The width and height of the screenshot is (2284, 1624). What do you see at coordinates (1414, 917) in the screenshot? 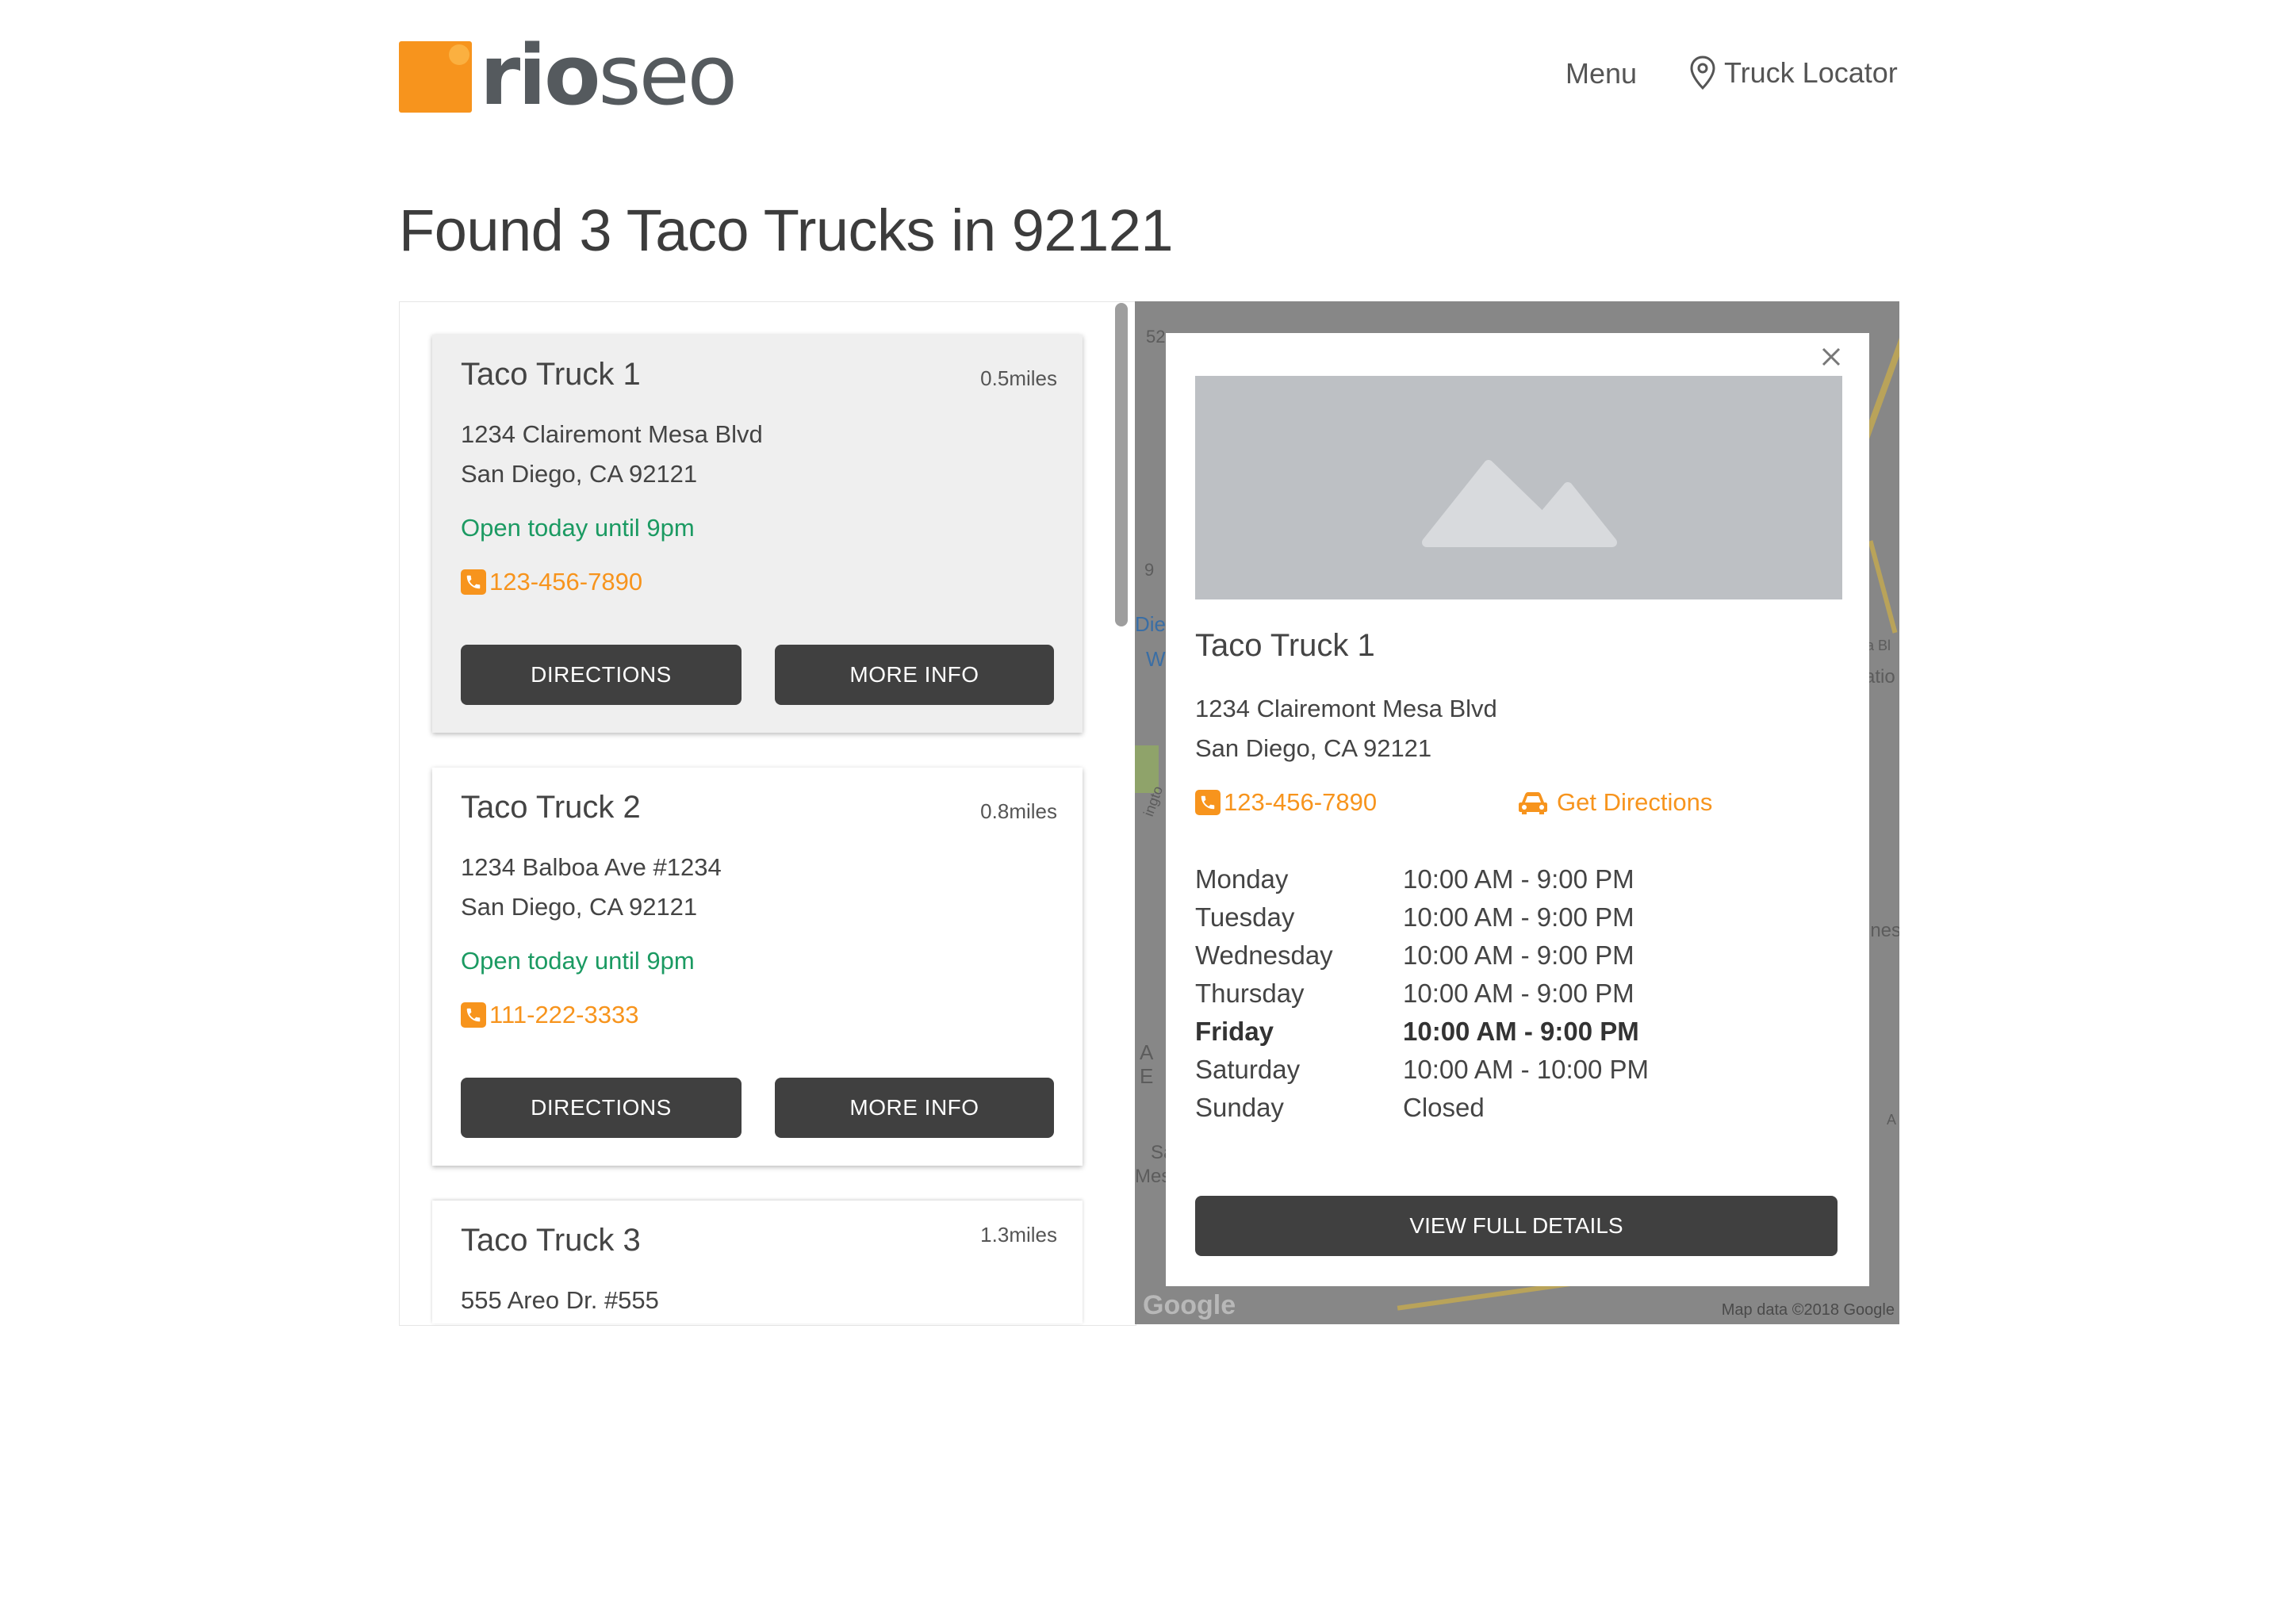
I see `hours-row-tuesday: Tuesday 10:00 AM - 9:00 PM` at bounding box center [1414, 917].